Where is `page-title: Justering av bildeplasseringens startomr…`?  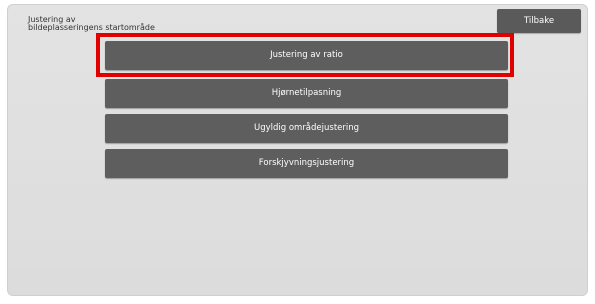
page-title: Justering av bildeplasseringens startomr… is located at coordinates (91, 23).